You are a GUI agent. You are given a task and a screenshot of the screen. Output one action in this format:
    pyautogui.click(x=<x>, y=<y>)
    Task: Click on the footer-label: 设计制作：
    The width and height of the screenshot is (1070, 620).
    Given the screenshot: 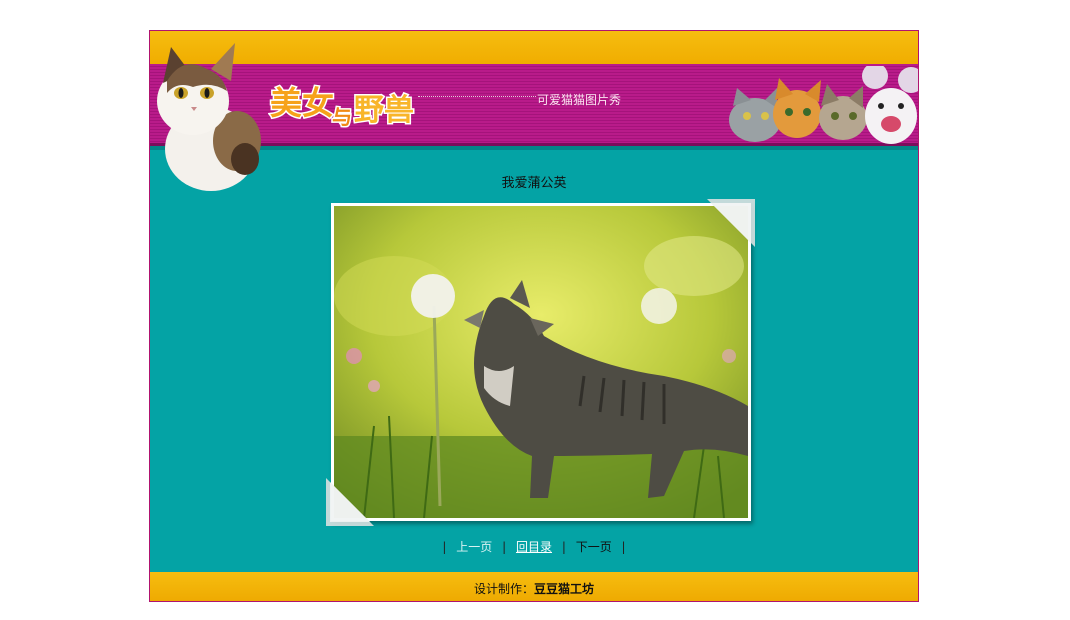 What is the action you would take?
    pyautogui.click(x=503, y=589)
    